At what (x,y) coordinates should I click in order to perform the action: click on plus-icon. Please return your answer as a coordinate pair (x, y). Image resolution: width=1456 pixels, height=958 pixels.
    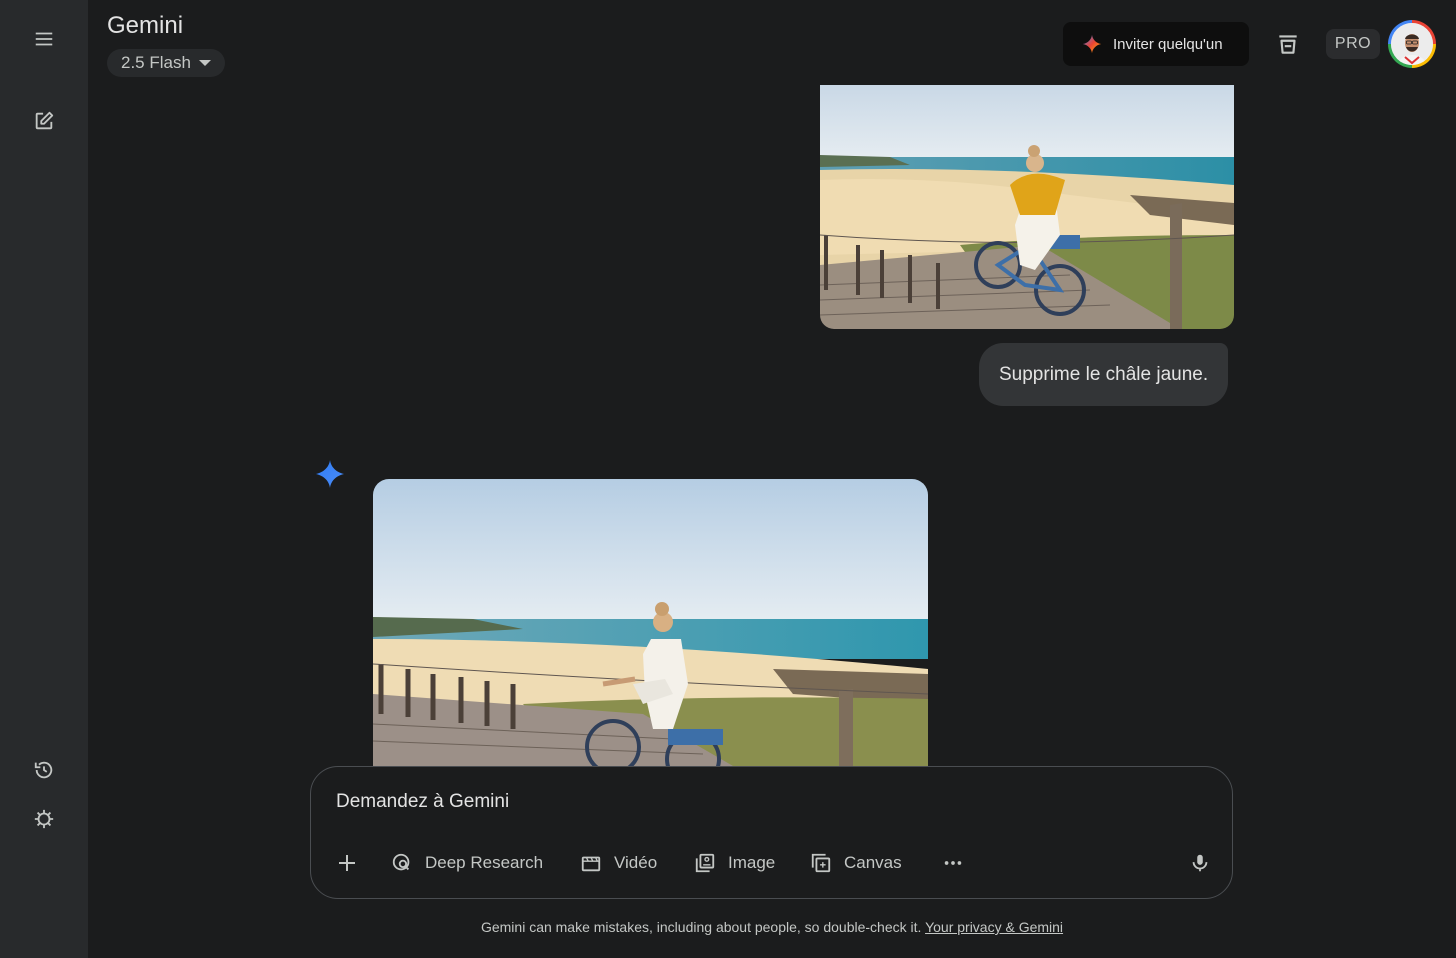
    Looking at the image, I should click on (347, 863).